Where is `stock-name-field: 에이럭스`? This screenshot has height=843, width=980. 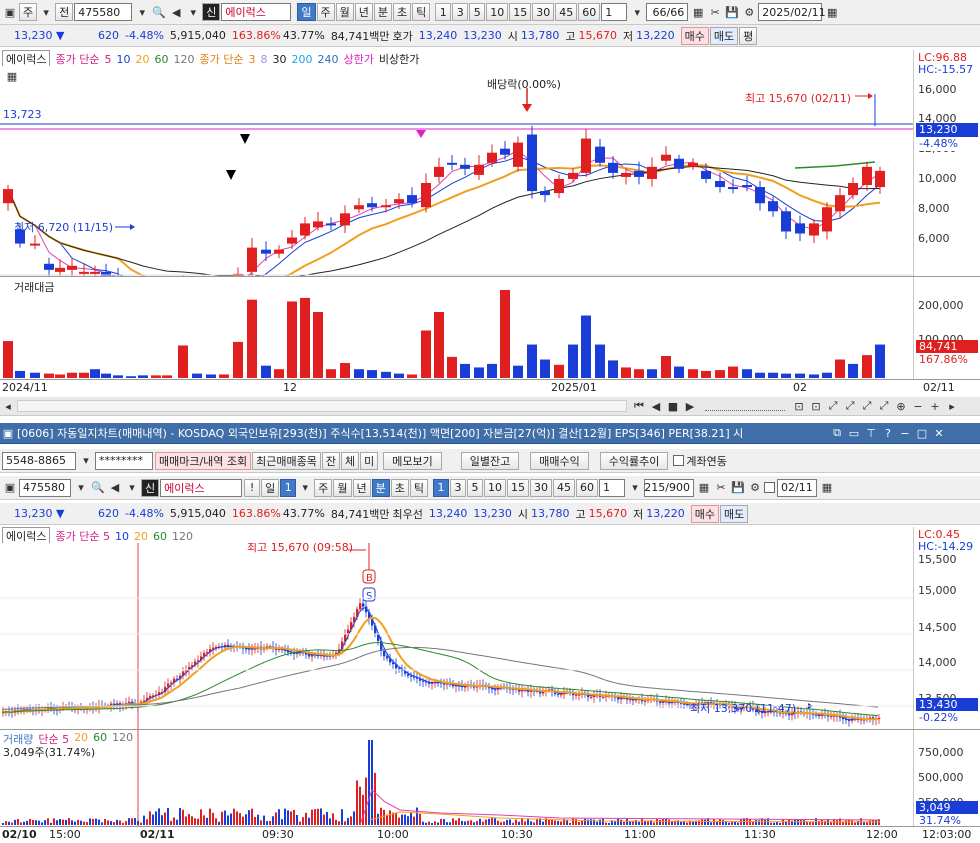 stock-name-field: 에이럭스 is located at coordinates (256, 12).